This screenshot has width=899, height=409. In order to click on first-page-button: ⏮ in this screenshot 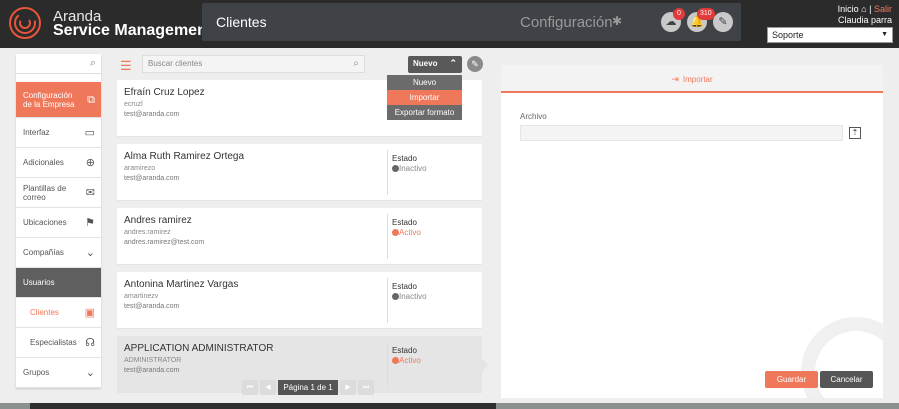, I will do `click(250, 387)`.